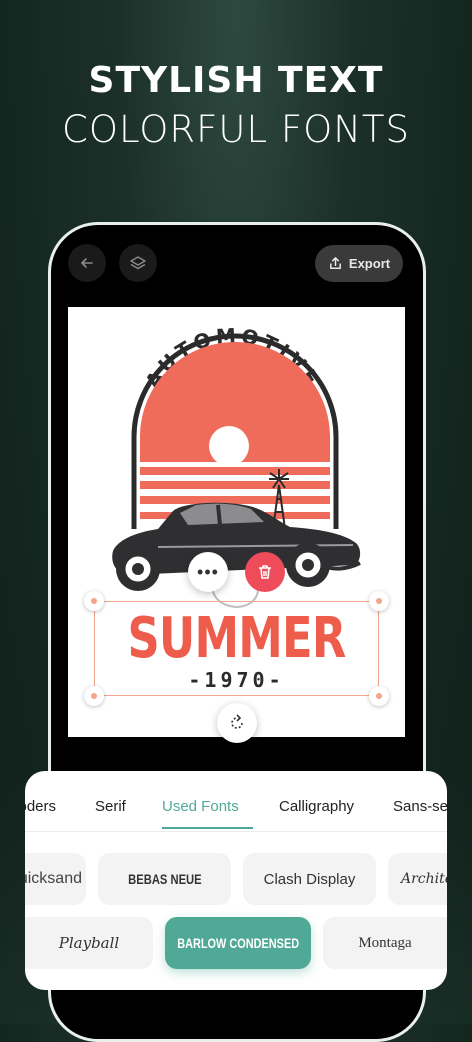 This screenshot has width=472, height=1042. I want to click on tab-used-fonts: Used Fonts, so click(200, 806).